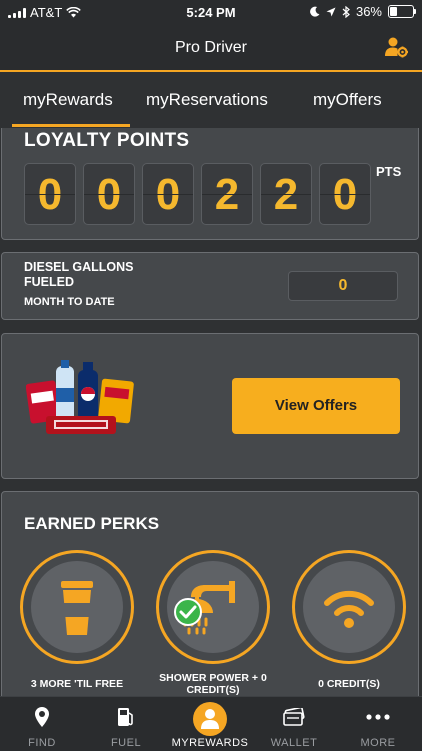  Describe the element at coordinates (210, 286) in the screenshot. I see `diesel-gallons-card: DIESEL GALLONS FUELED MONTH TO DATE 0` at that location.